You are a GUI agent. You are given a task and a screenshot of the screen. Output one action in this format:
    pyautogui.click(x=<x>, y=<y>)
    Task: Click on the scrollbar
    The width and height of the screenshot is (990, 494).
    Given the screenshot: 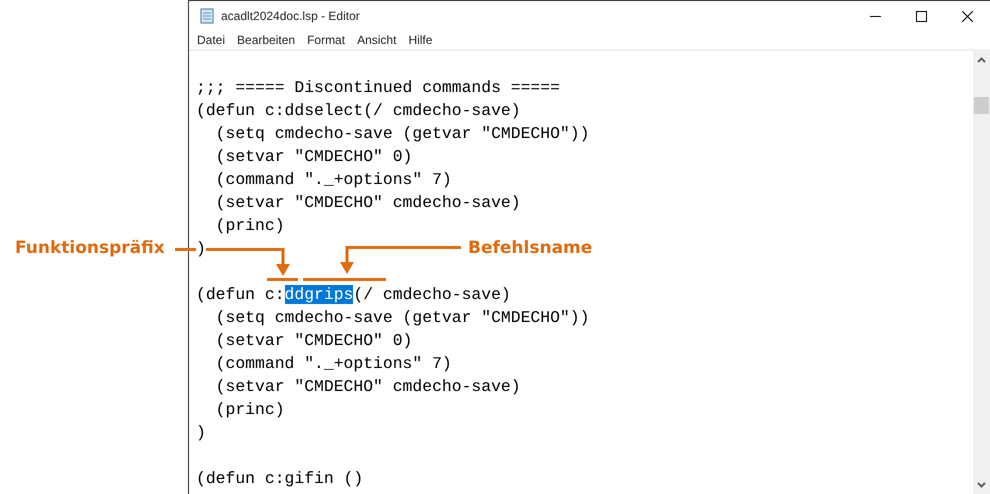 What is the action you would take?
    pyautogui.click(x=981, y=272)
    